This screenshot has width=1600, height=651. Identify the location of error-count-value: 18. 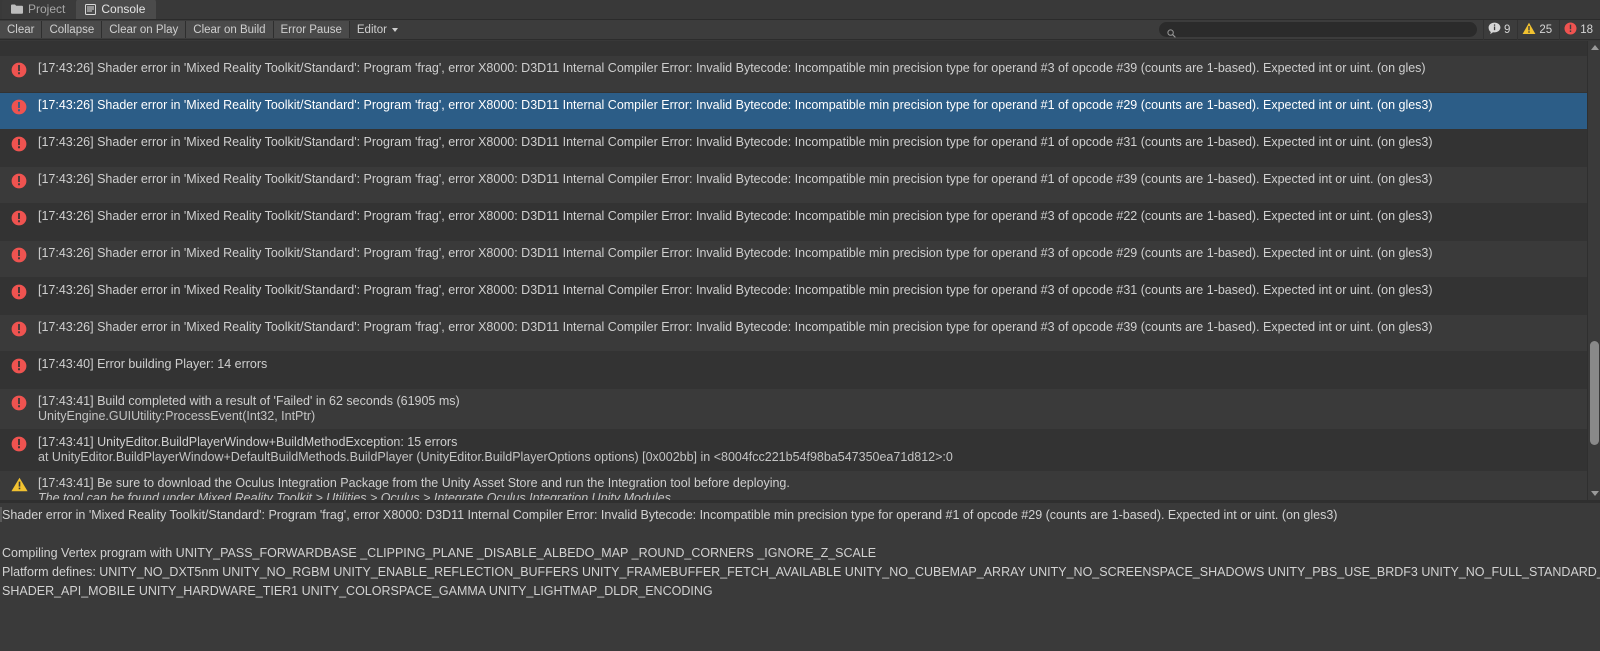
(1586, 29).